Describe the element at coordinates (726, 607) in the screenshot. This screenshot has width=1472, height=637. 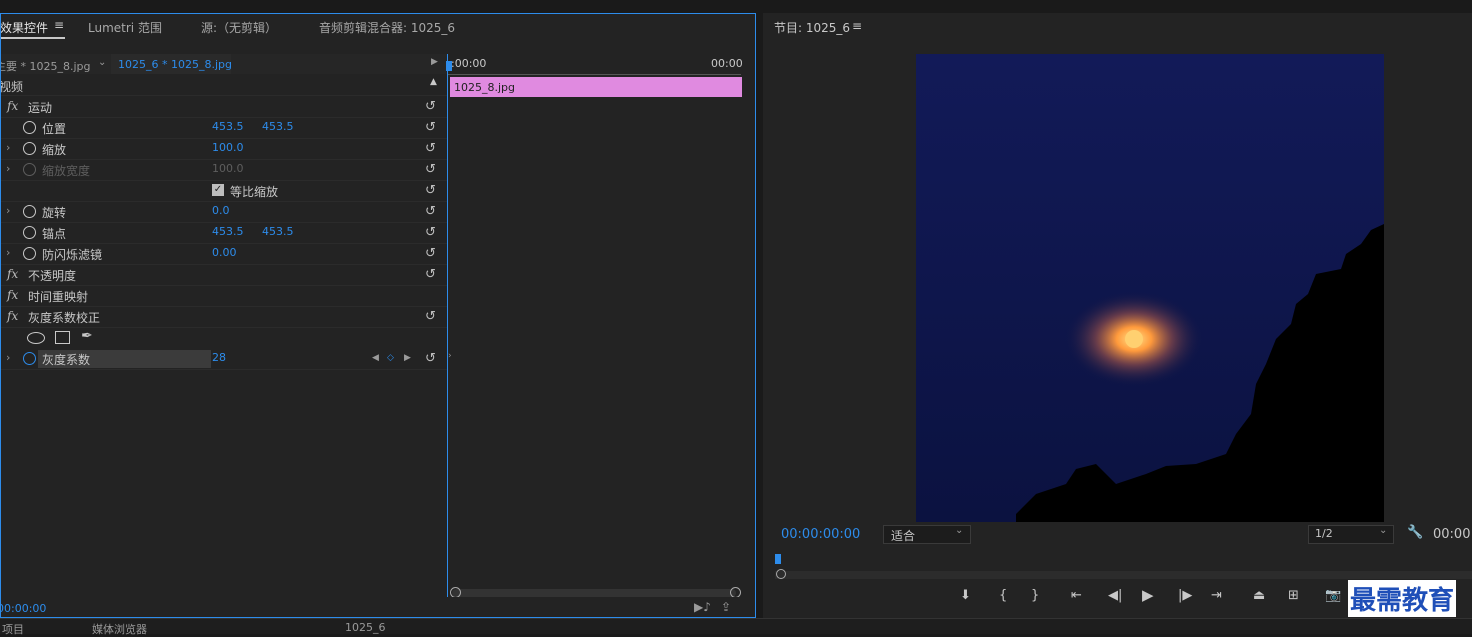
I see `export-icon: ⇪` at that location.